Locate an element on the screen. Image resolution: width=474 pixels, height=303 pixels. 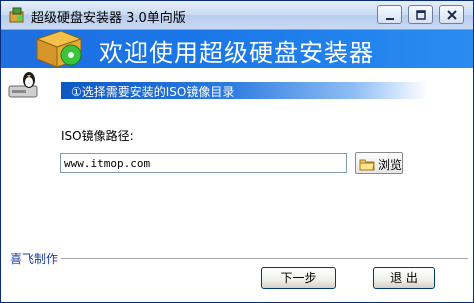
step-label: ①选择需要安装的ISO镜像目录 is located at coordinates (153, 92).